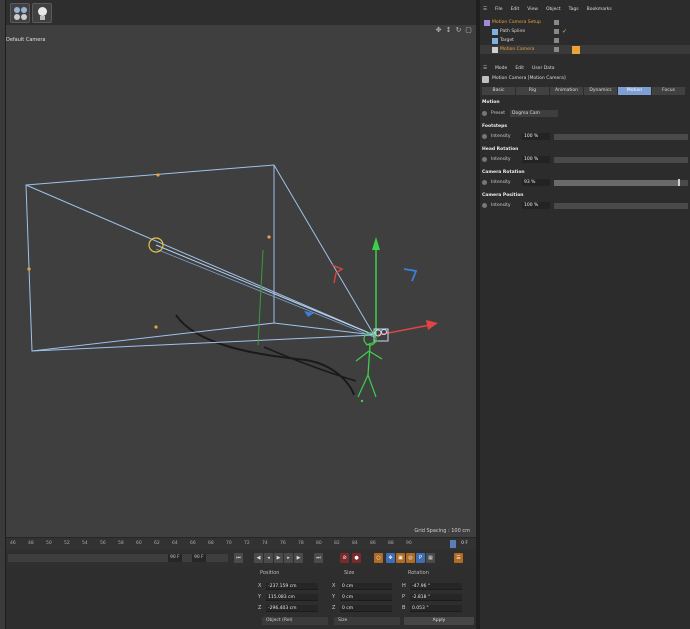  I want to click on go-to-end-button: ⏭, so click(318, 558).